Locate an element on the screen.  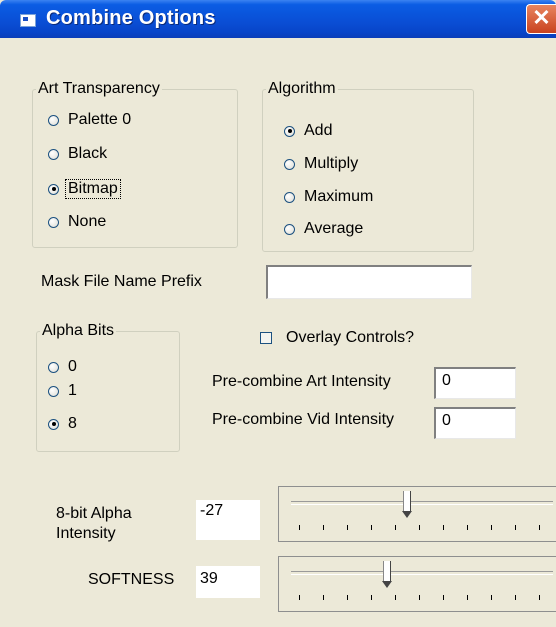
radio-label: 0 is located at coordinates (72, 366).